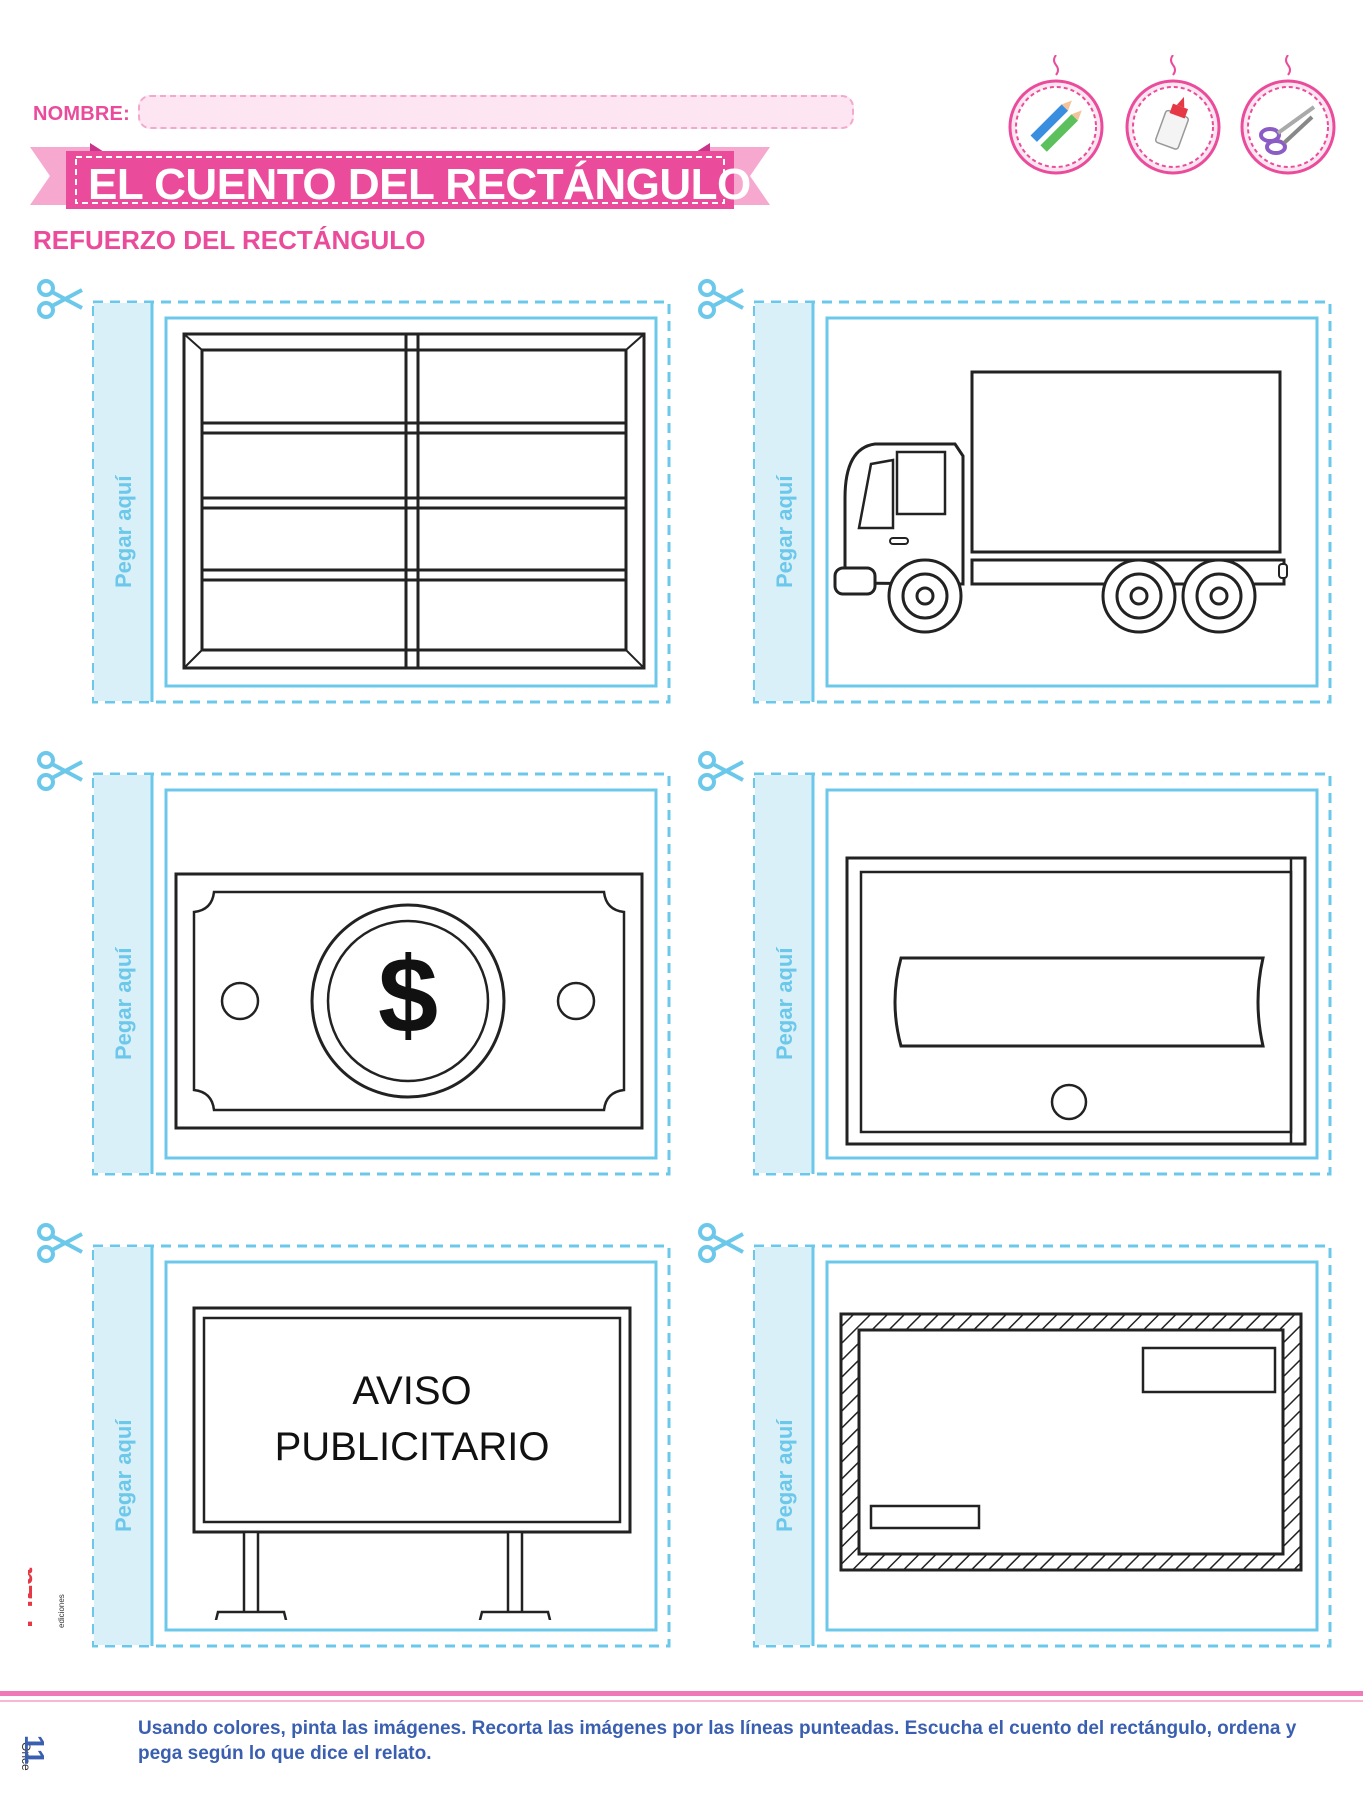 The height and width of the screenshot is (1800, 1363). What do you see at coordinates (1071, 1442) in the screenshot?
I see `envelope-icon` at bounding box center [1071, 1442].